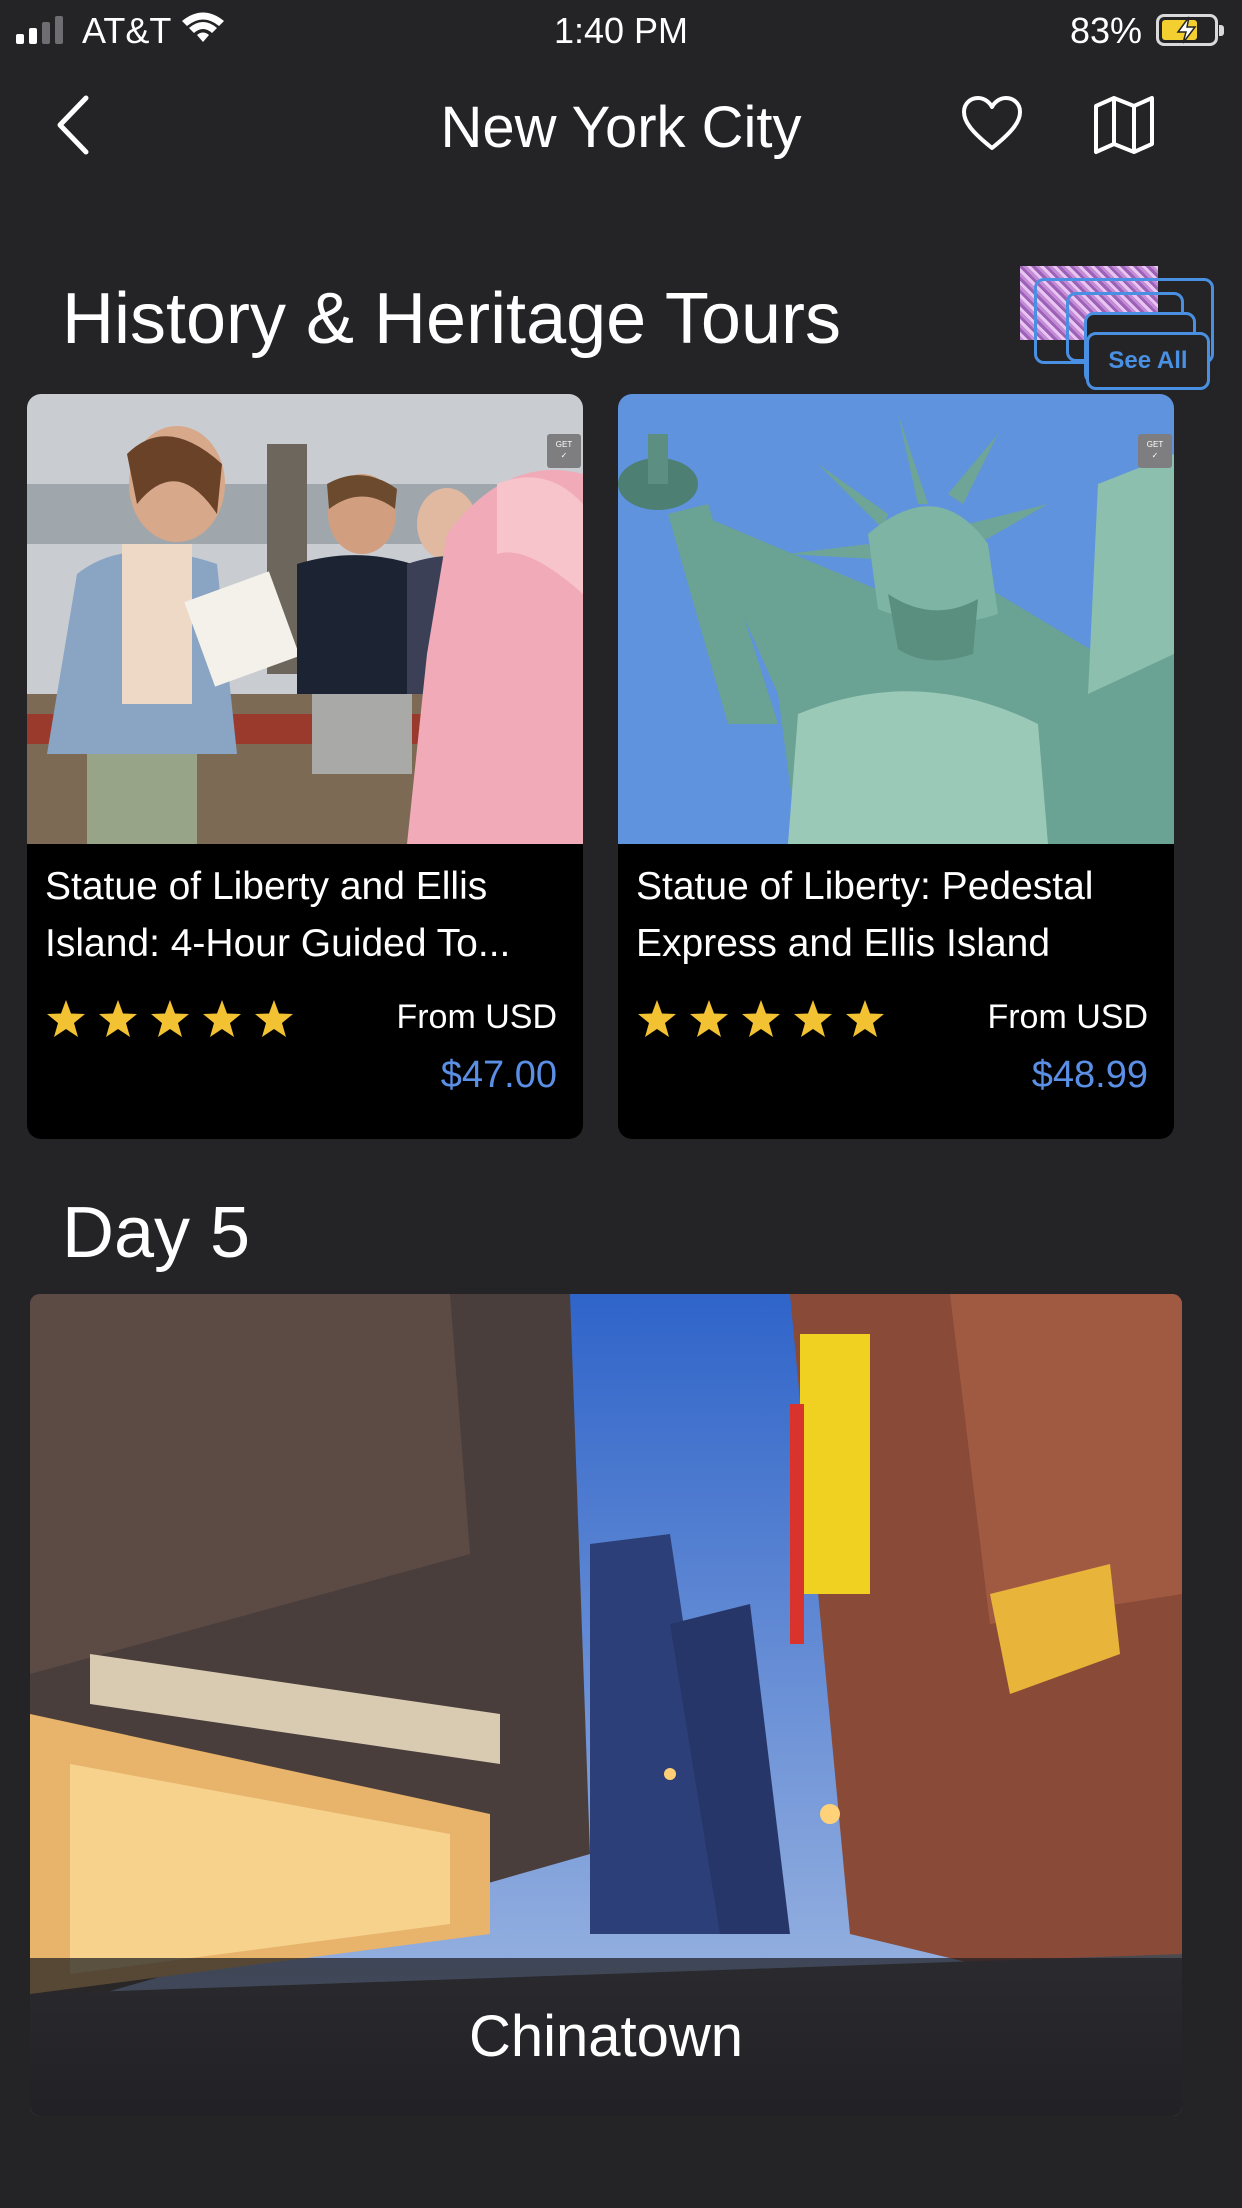 The height and width of the screenshot is (2208, 1242). Describe the element at coordinates (606, 2037) in the screenshot. I see `destination-name: Chinatown` at that location.